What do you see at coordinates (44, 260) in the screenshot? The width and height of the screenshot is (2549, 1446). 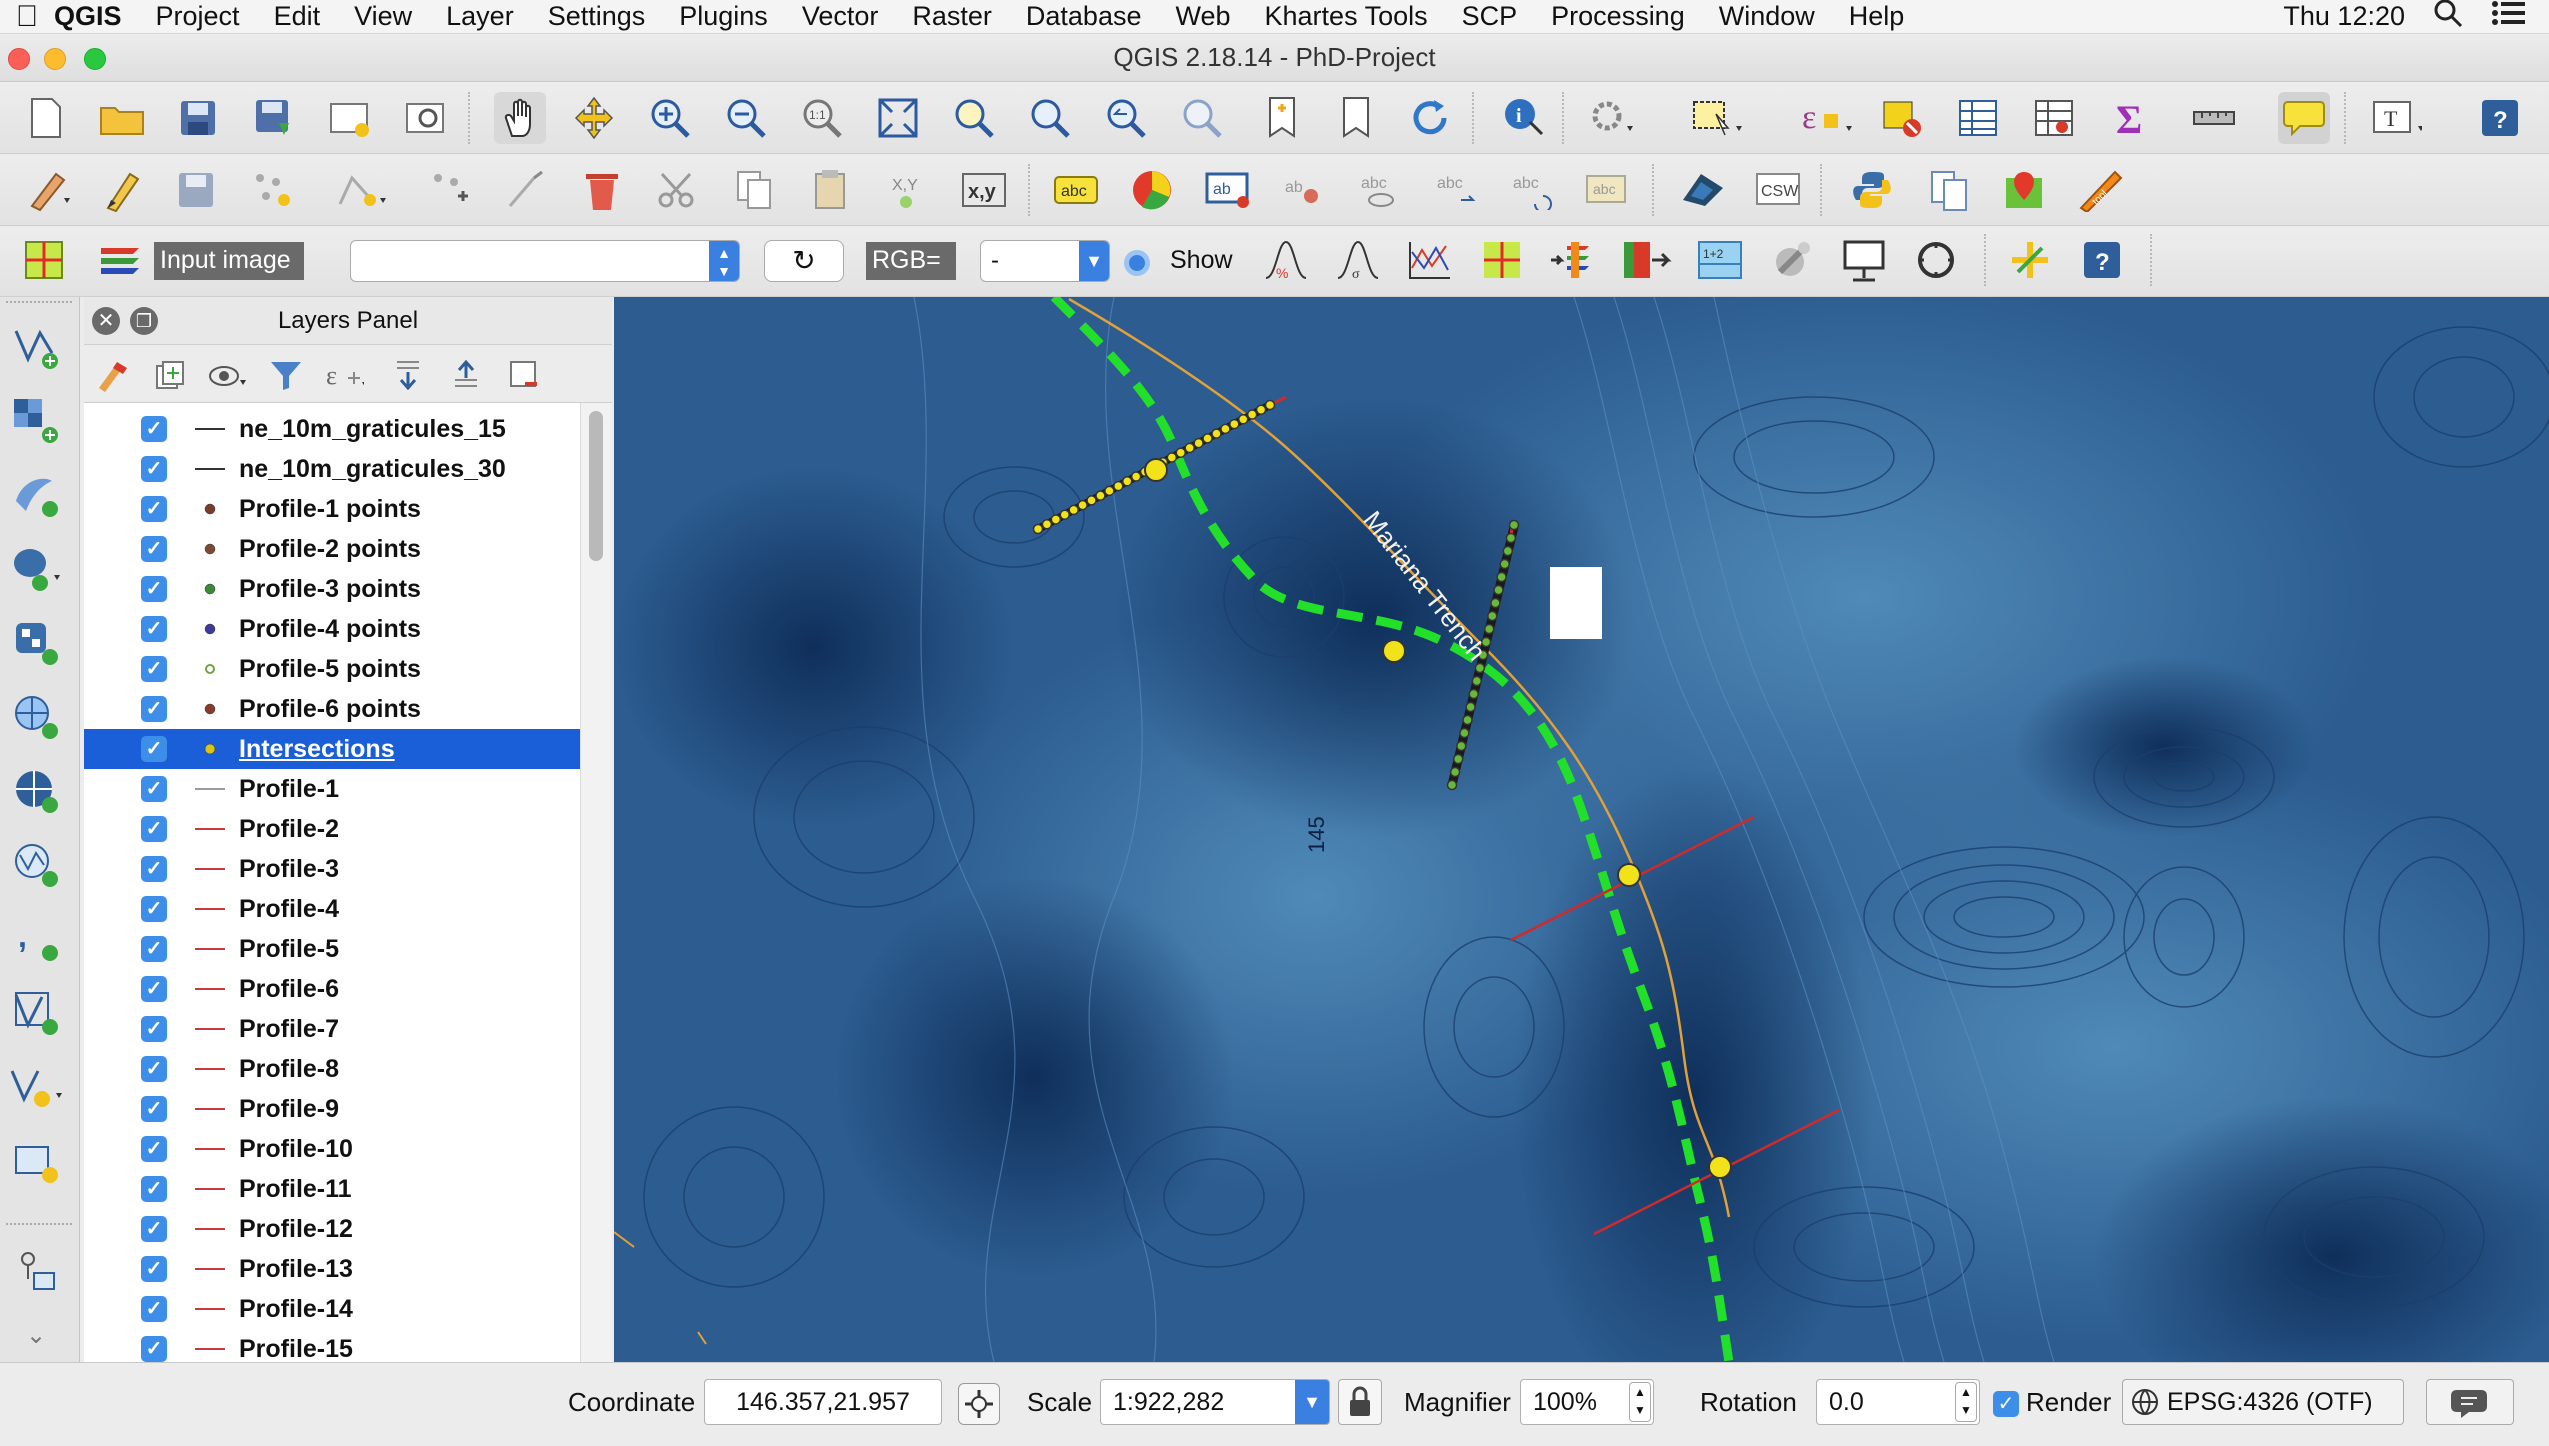 I see `scp-main-interface-icon` at bounding box center [44, 260].